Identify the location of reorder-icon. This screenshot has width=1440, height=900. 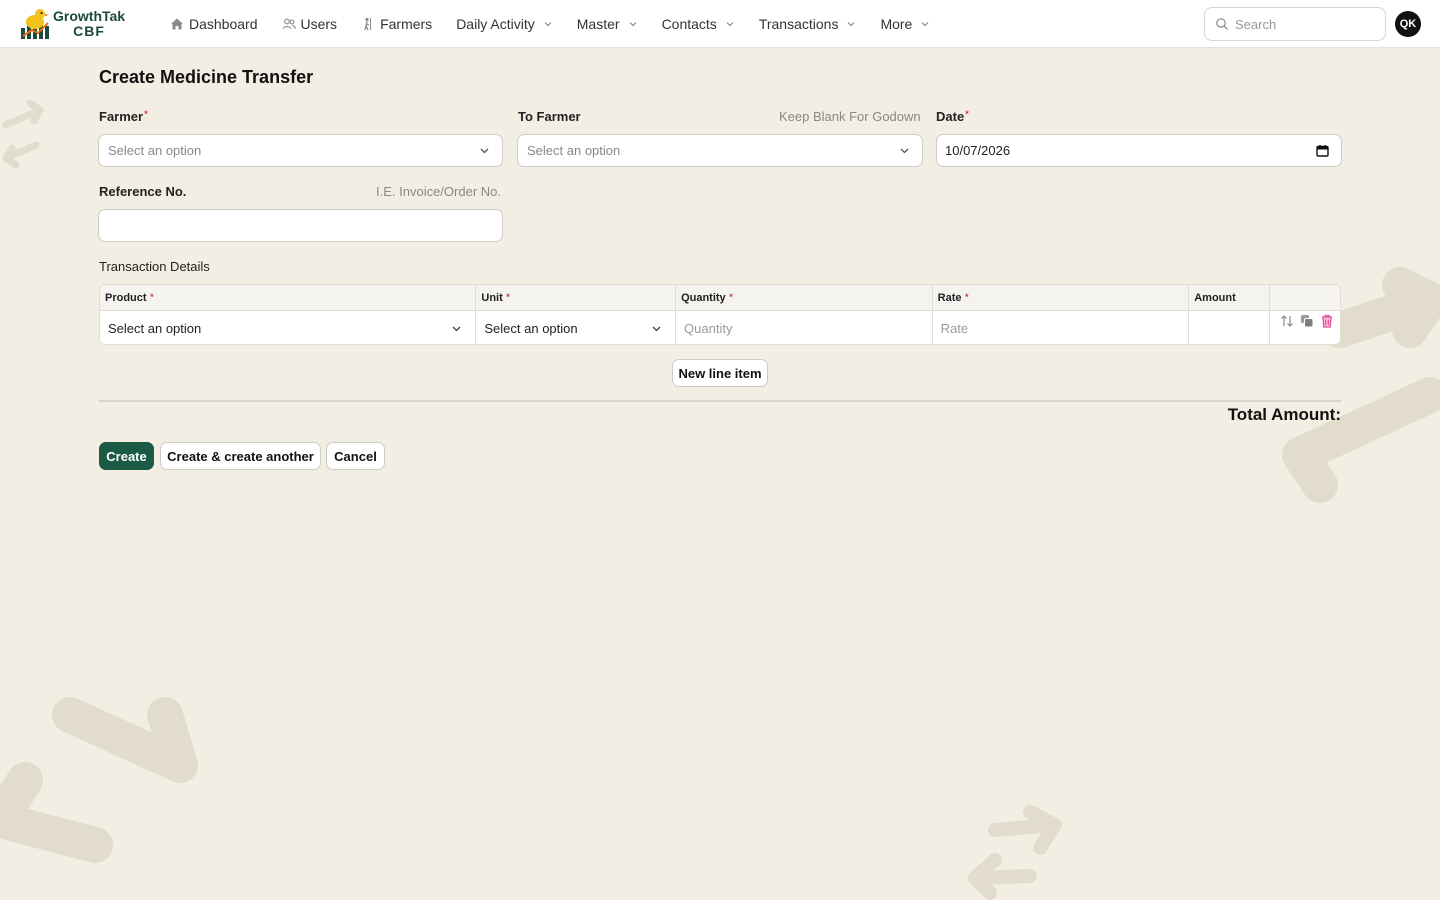
(1287, 321).